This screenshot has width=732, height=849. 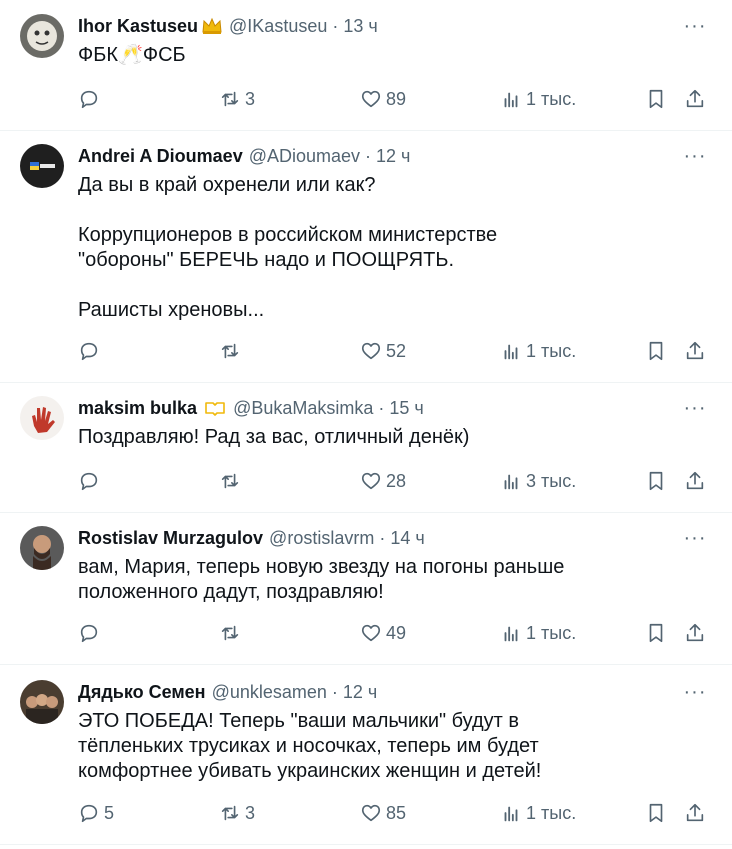 I want to click on like-count: 49, so click(x=396, y=632).